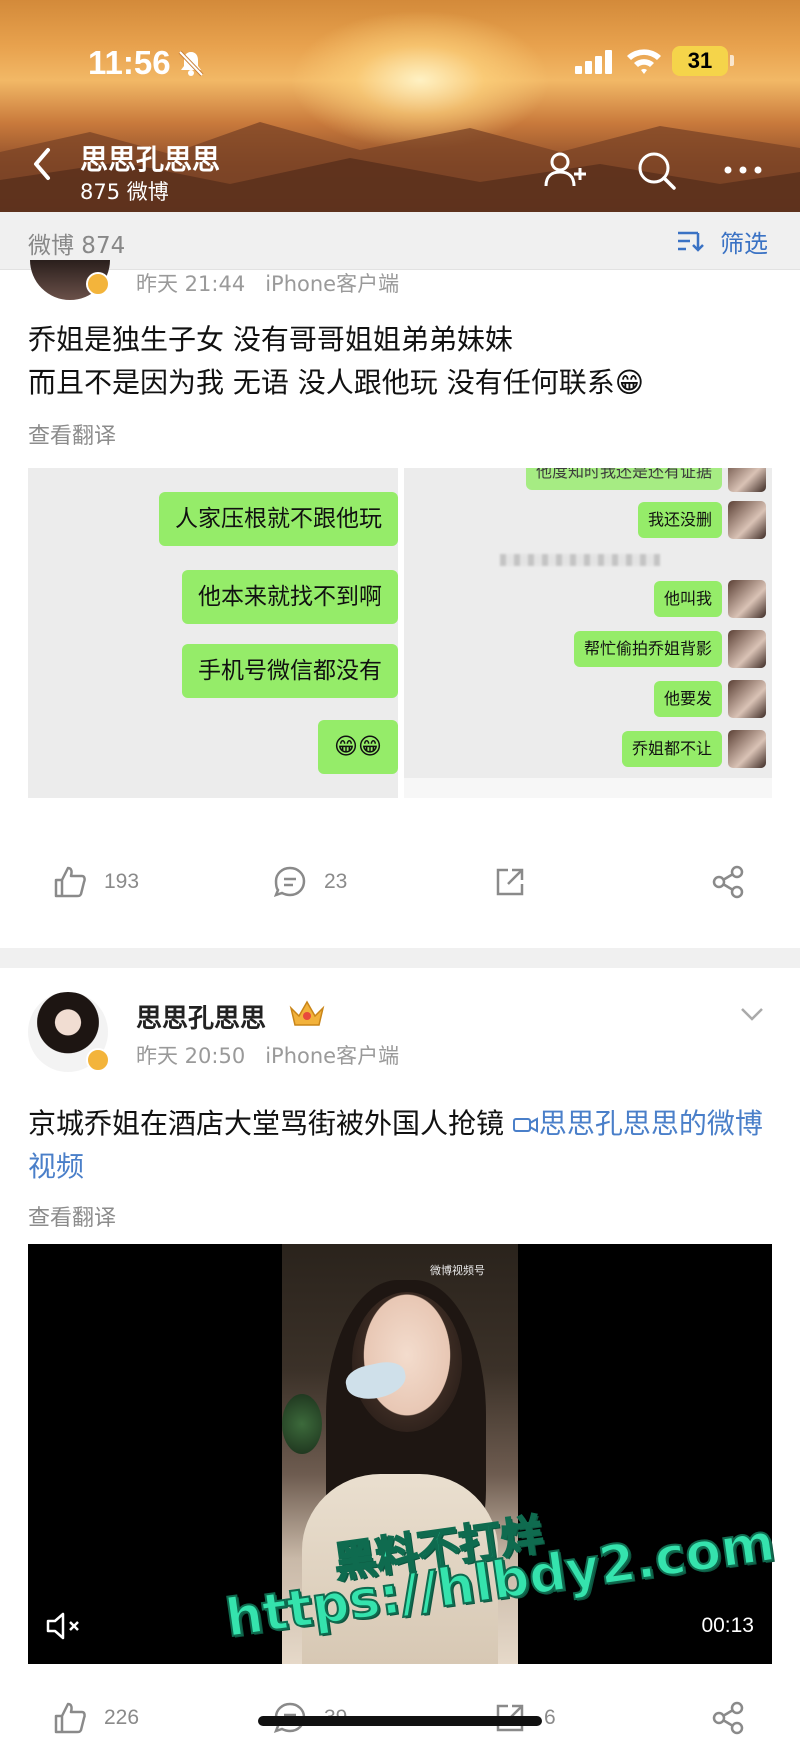 Image resolution: width=800 pixels, height=1741 pixels. I want to click on chat-bubble: 他度知时我还是还有证据, so click(623, 479).